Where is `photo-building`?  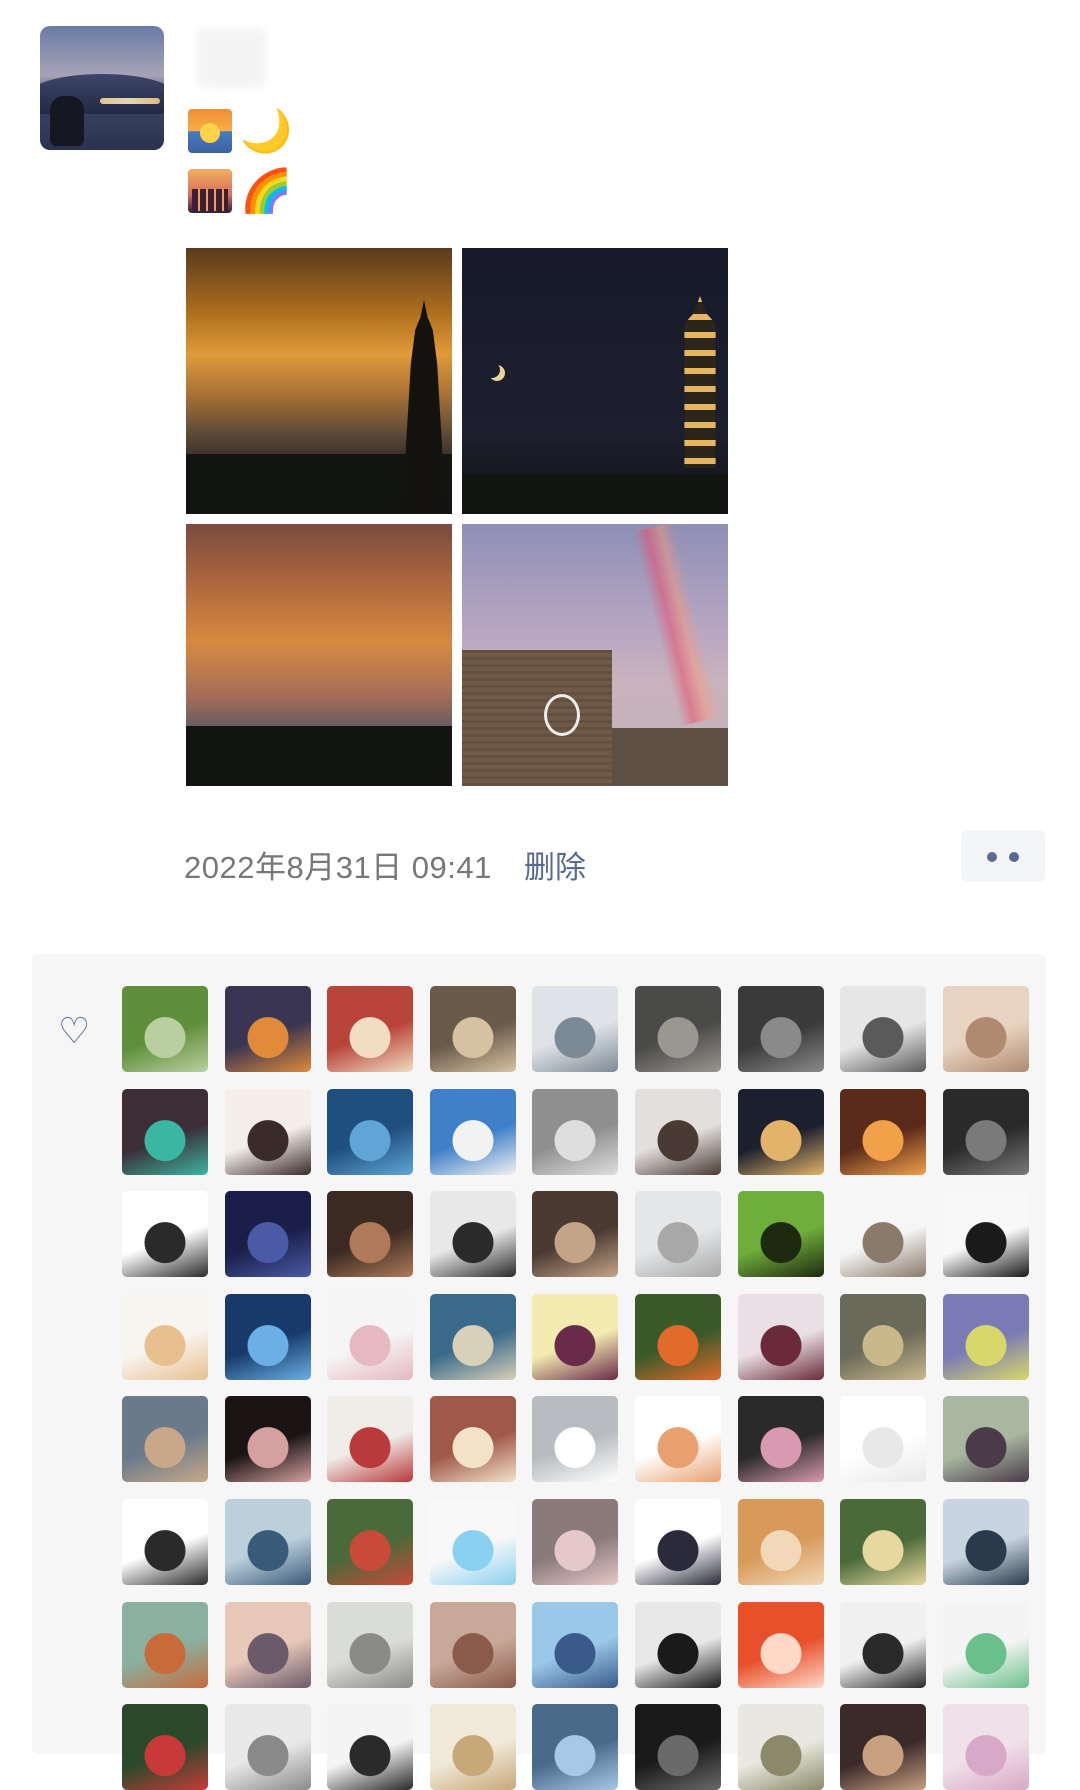
photo-building is located at coordinates (537, 718).